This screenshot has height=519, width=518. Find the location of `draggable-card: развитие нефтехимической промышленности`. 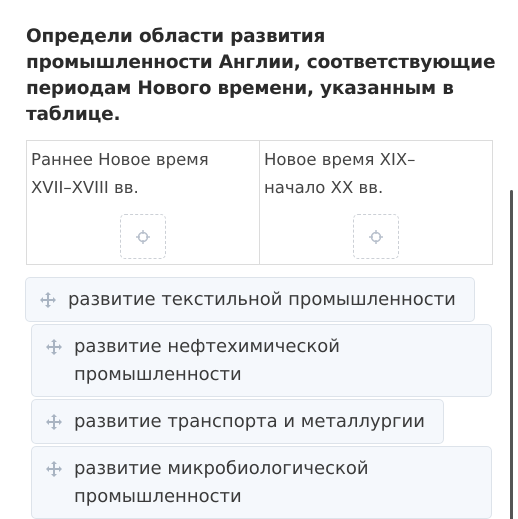

draggable-card: развитие нефтехимической промышленности is located at coordinates (261, 360).